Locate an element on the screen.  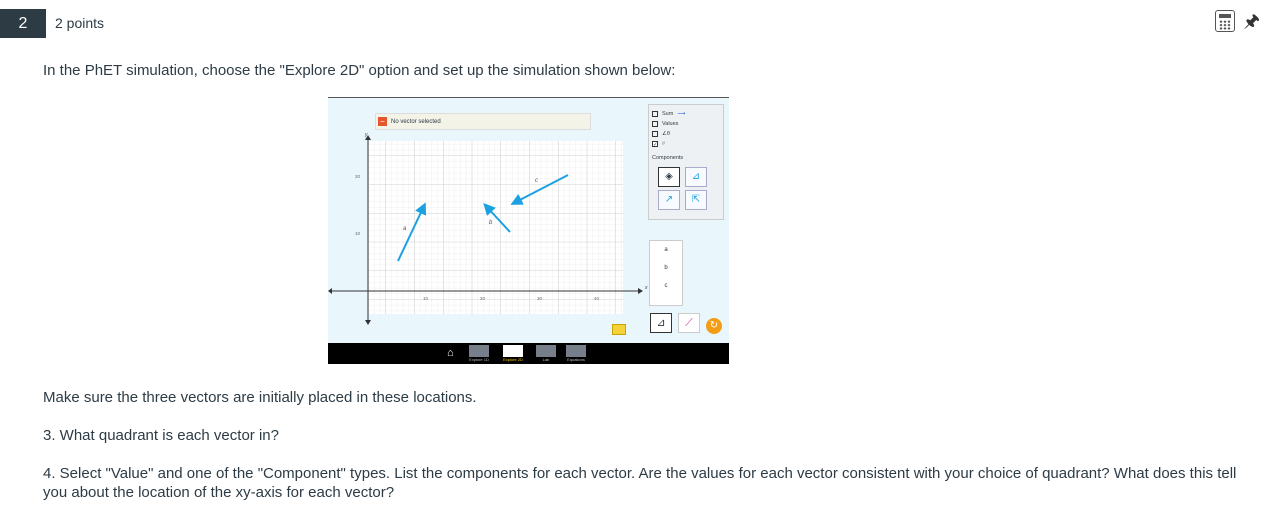
sum-checkbox: Sum ⟶ is located at coordinates (687, 114).